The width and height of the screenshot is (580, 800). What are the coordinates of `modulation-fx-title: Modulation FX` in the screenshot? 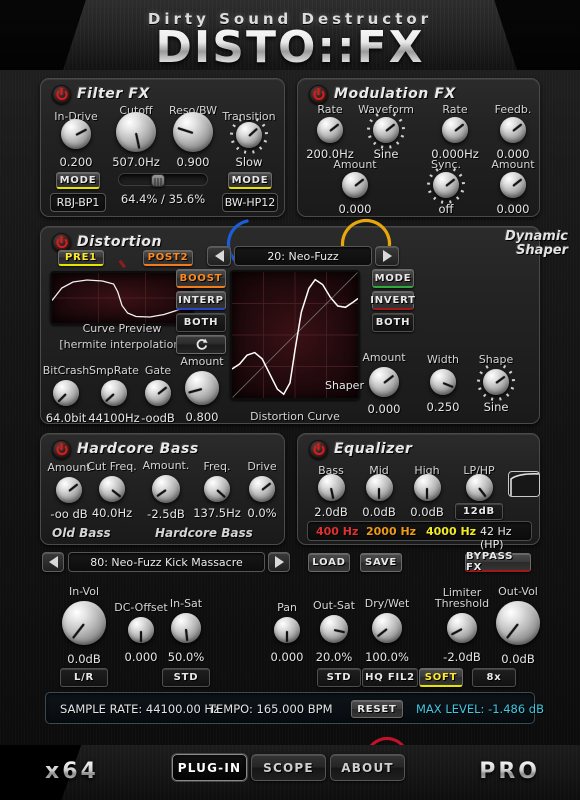 It's located at (395, 94).